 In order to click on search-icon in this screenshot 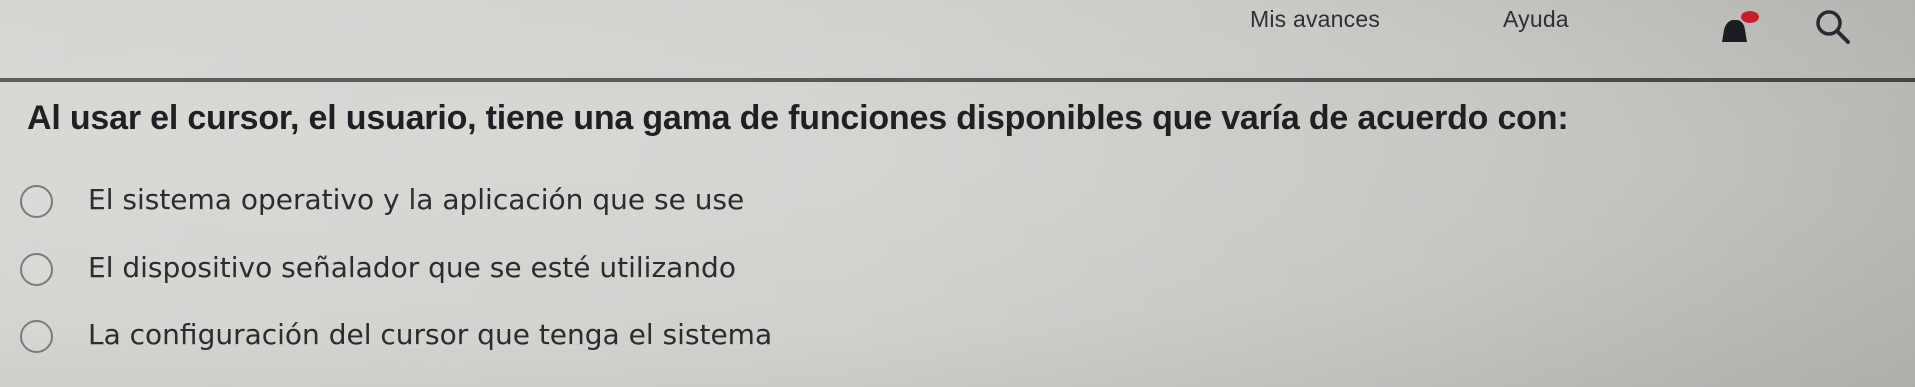, I will do `click(1833, 27)`.